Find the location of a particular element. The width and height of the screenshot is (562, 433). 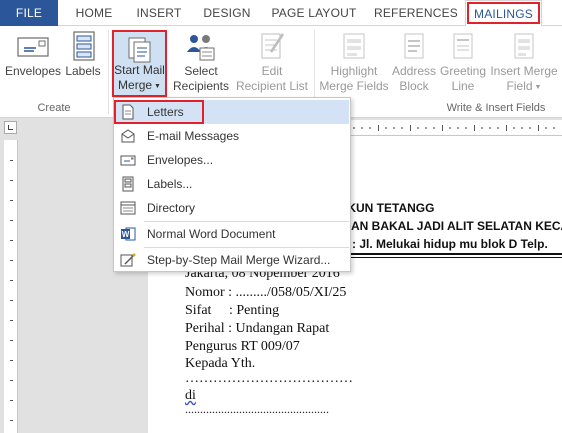

menu-item-email-messages: E-mail Messages is located at coordinates (232, 136).